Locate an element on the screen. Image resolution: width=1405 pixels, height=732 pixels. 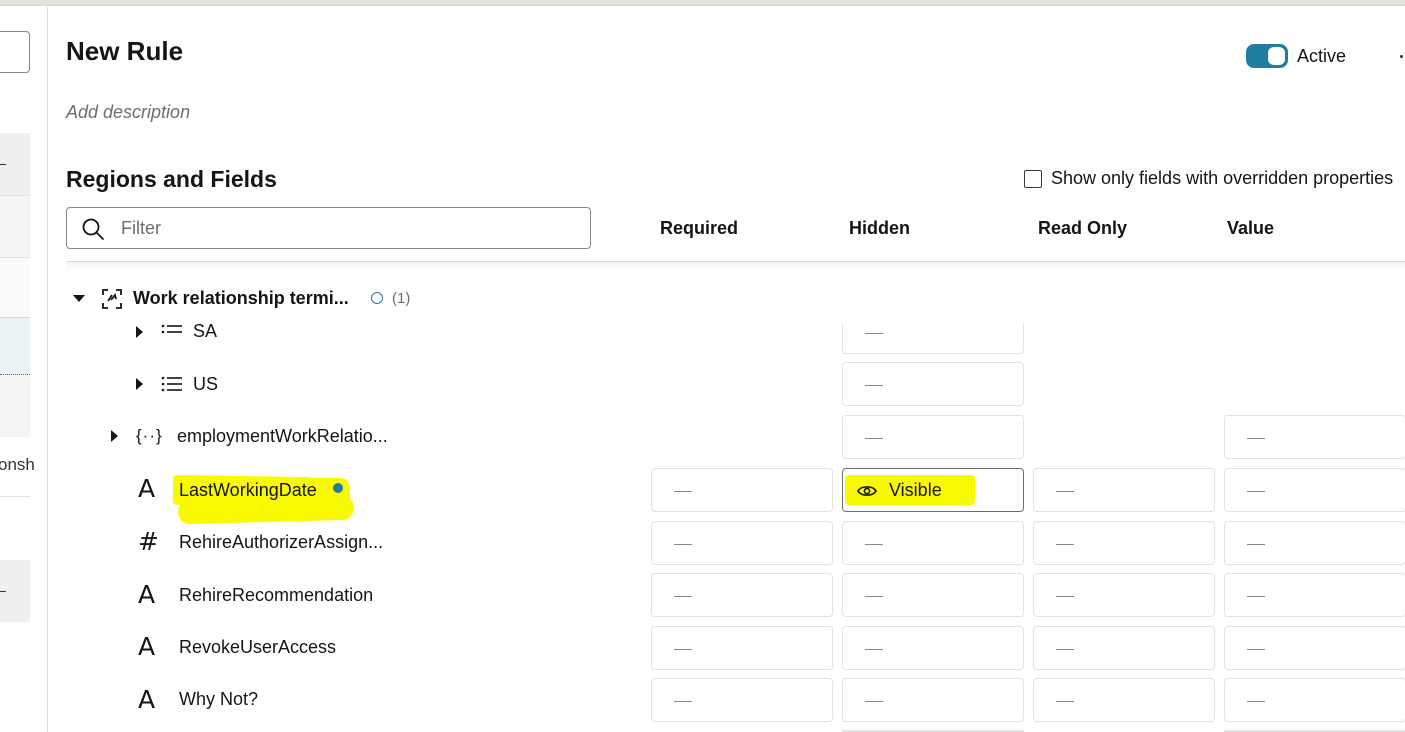
left-panel: onsh is located at coordinates (24, 369).